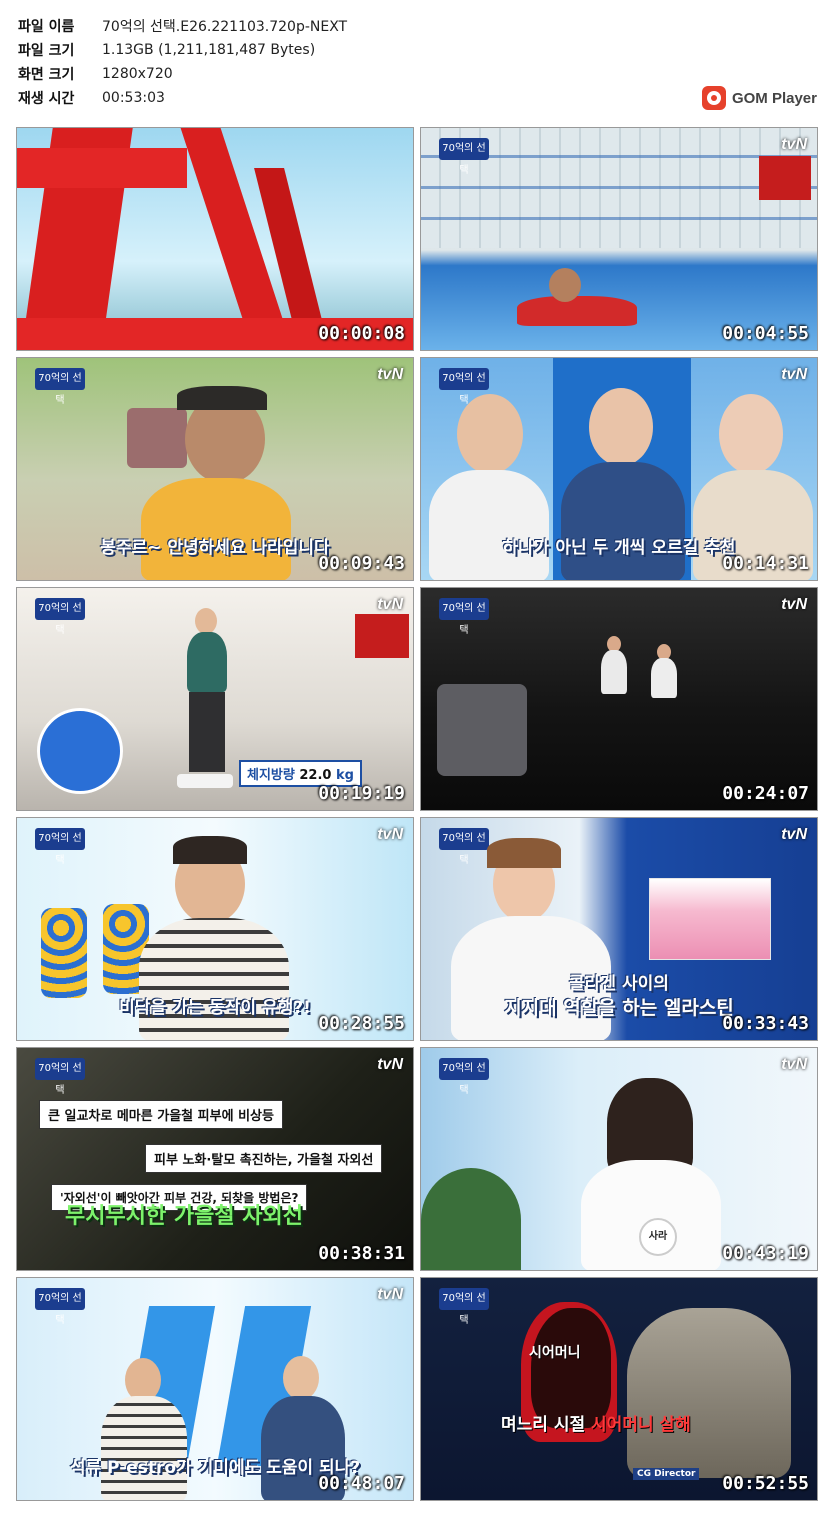  What do you see at coordinates (774, 98) in the screenshot?
I see `gom-brand-name: GOM Player` at bounding box center [774, 98].